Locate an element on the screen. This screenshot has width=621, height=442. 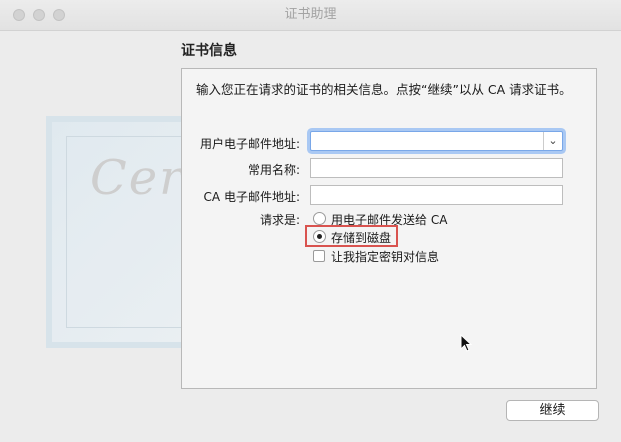
window-title: 证书助理 is located at coordinates (310, 14).